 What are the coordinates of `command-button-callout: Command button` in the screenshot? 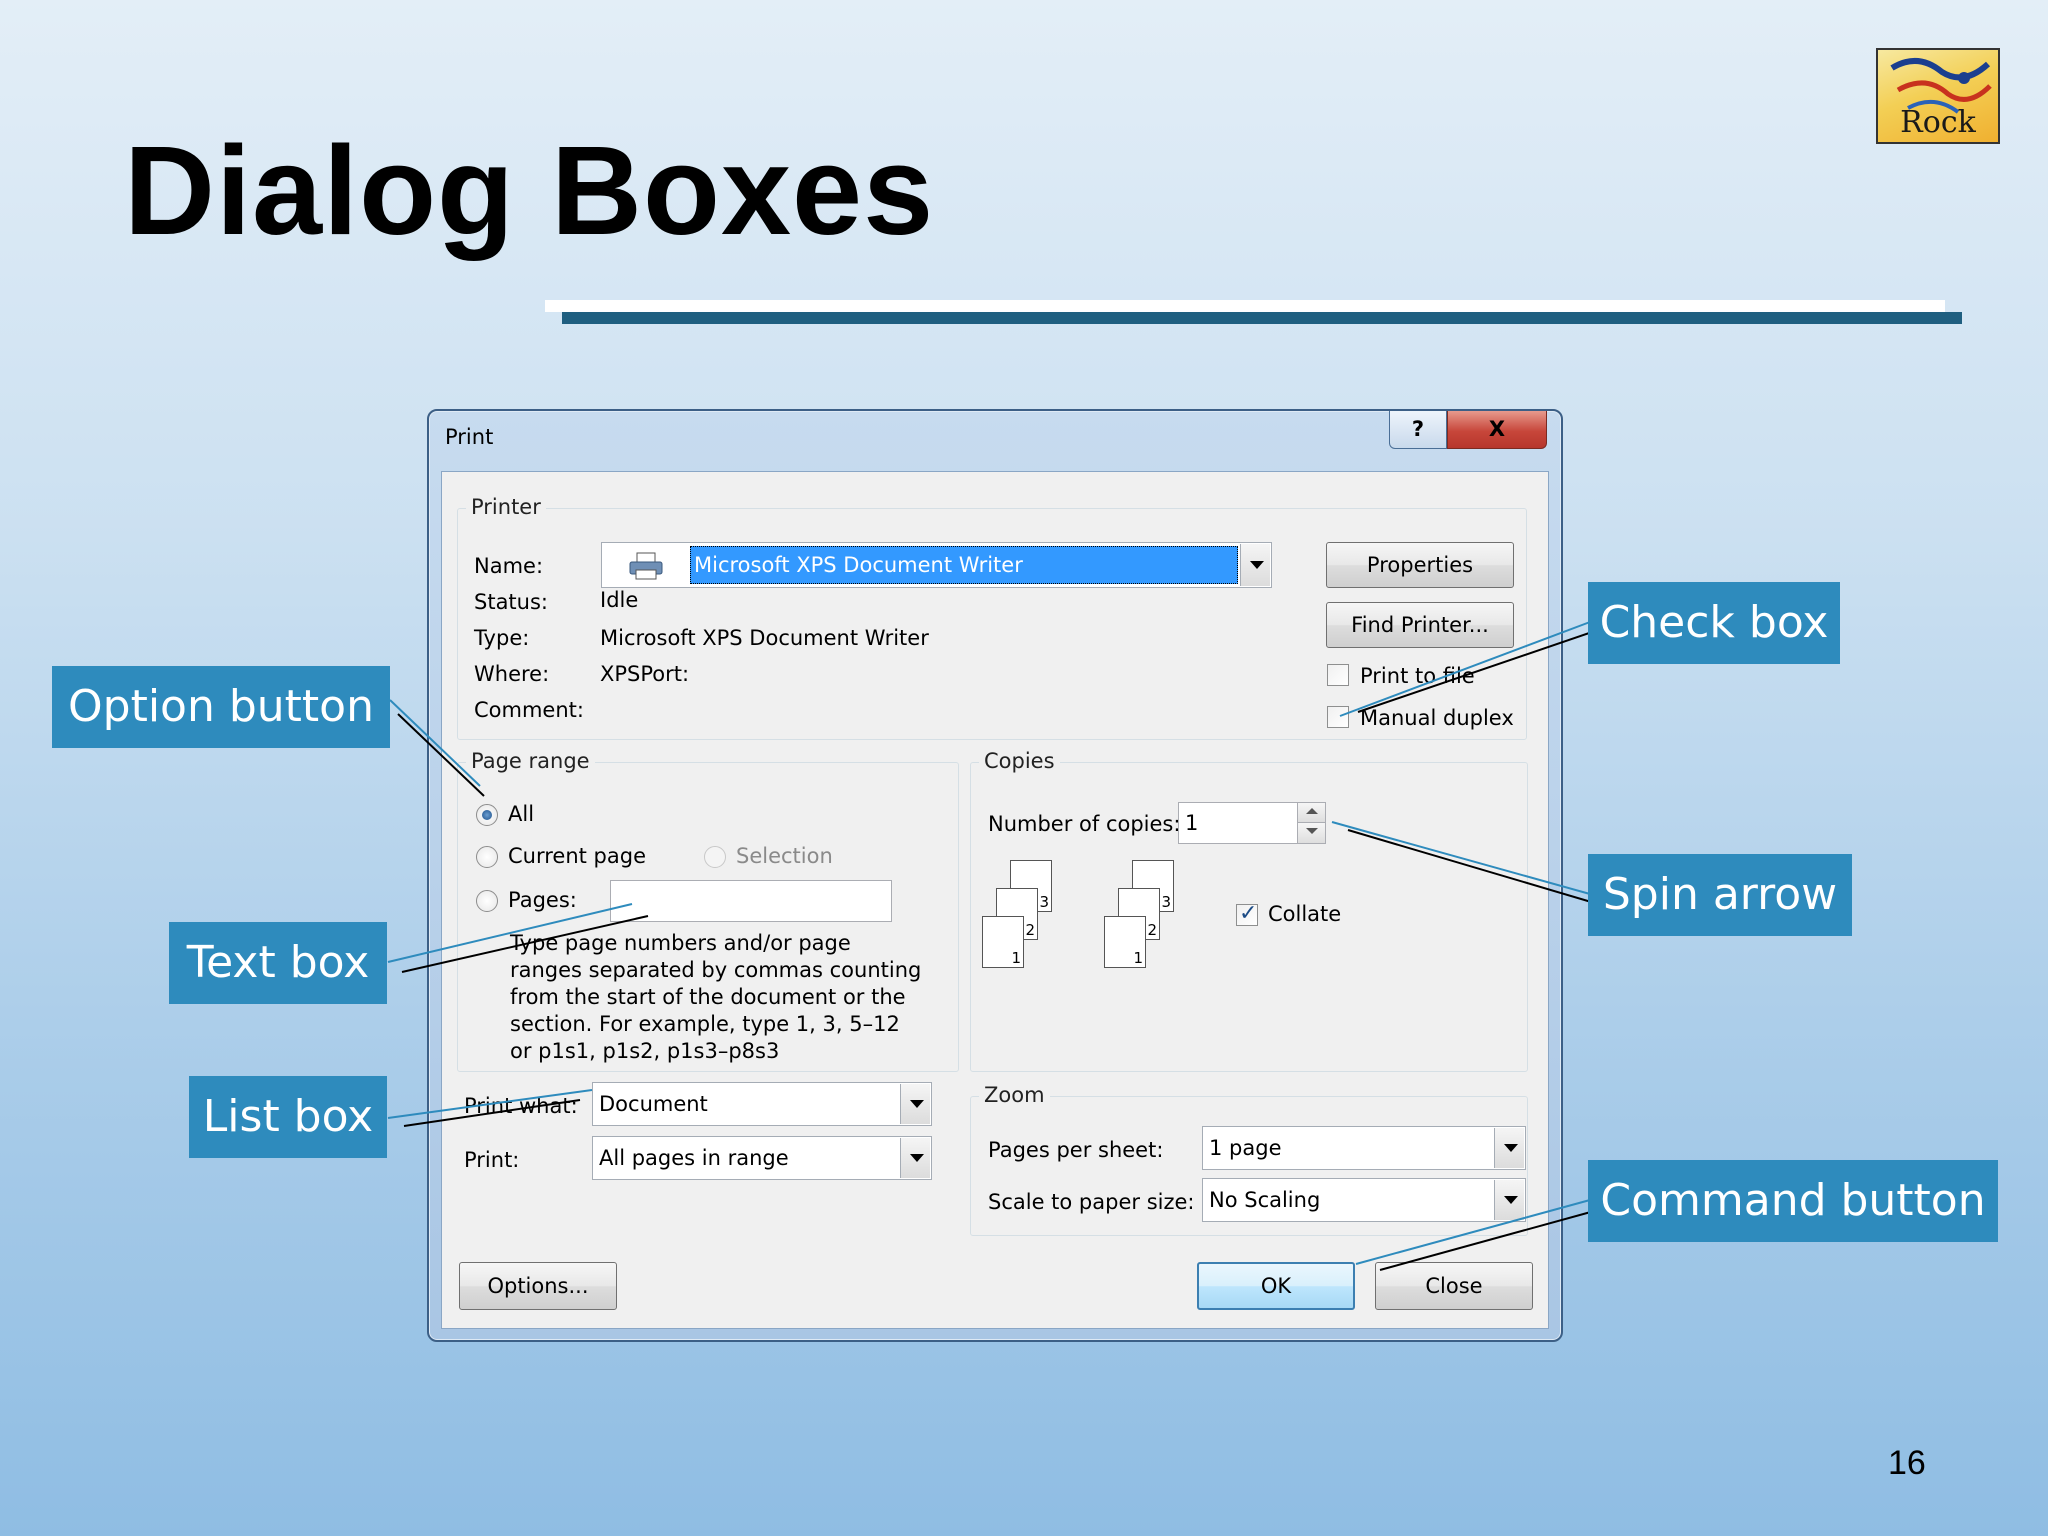 It's located at (1793, 1201).